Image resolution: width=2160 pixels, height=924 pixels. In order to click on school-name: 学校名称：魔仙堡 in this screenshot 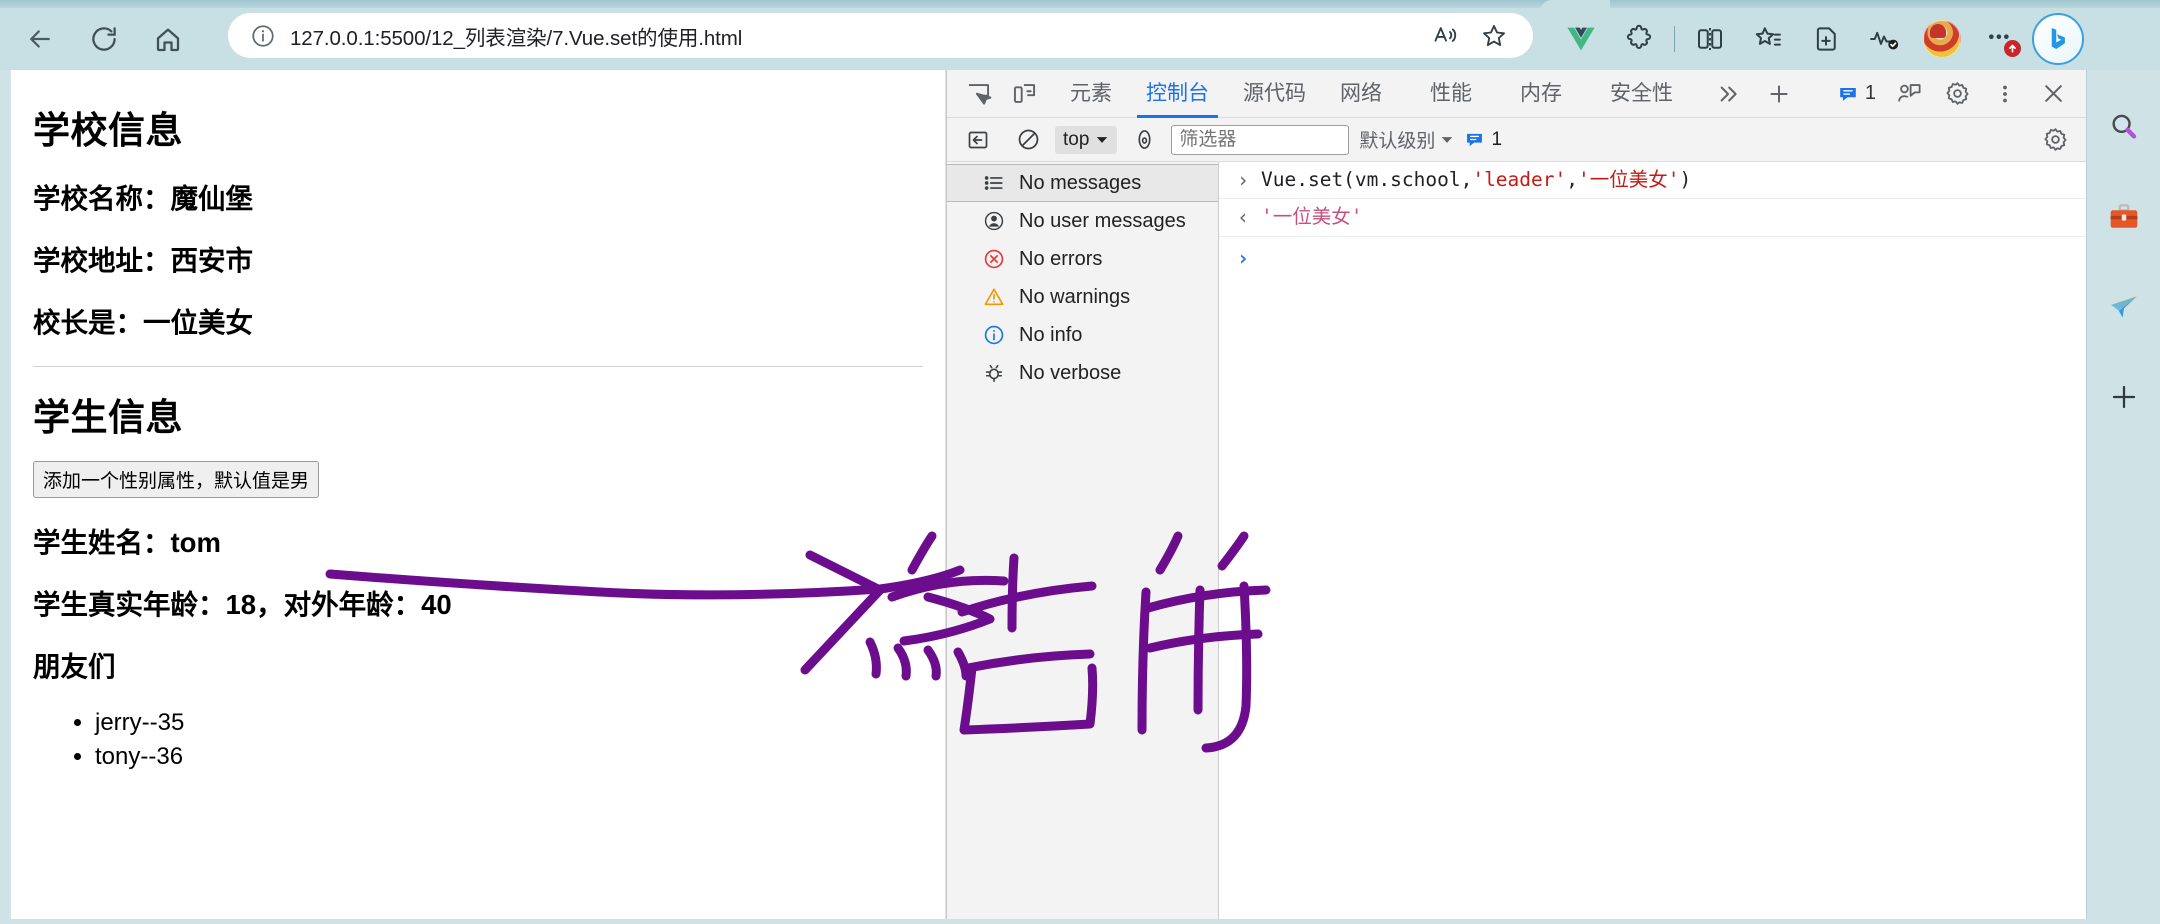, I will do `click(143, 198)`.